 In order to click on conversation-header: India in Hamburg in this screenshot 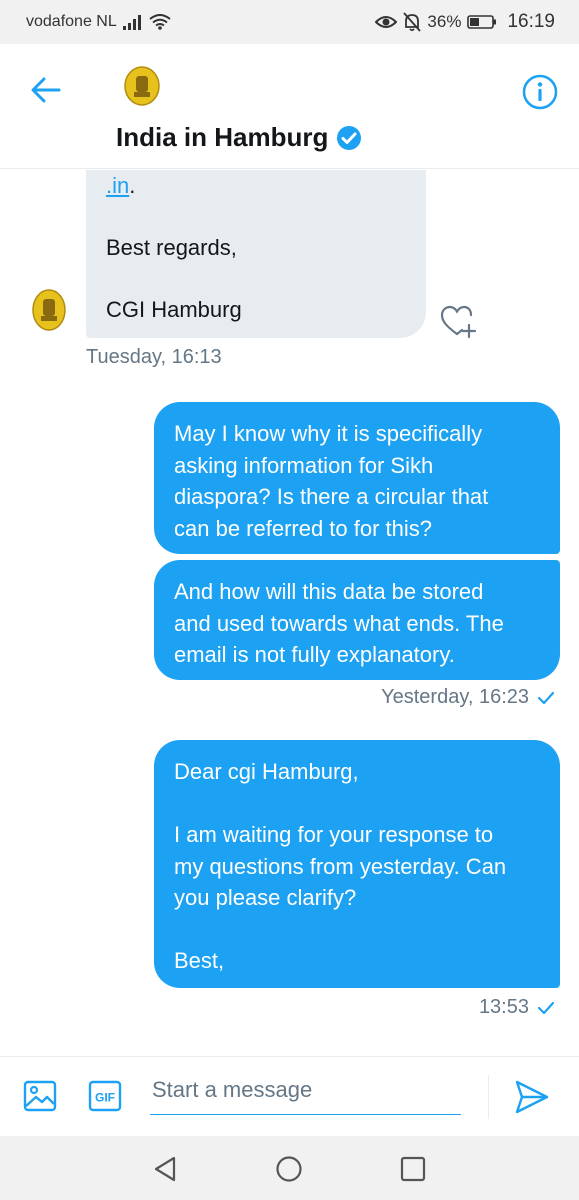, I will do `click(289, 106)`.